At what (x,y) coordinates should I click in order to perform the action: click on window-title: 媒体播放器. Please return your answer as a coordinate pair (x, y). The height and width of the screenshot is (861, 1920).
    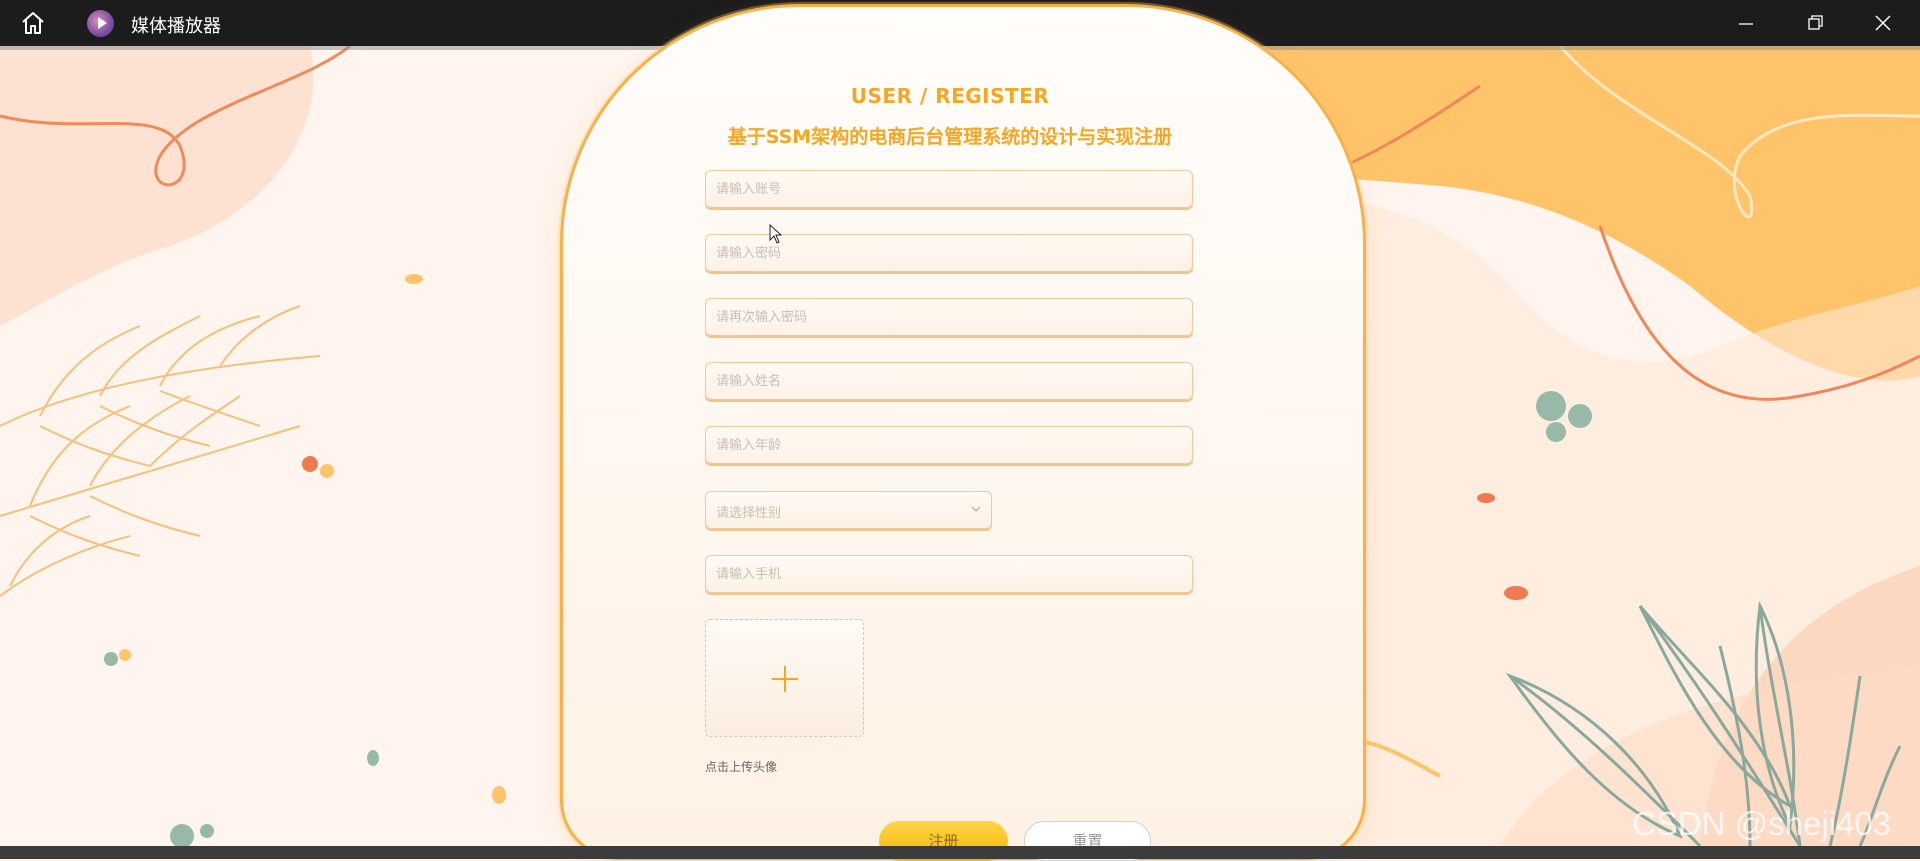
    Looking at the image, I should click on (176, 26).